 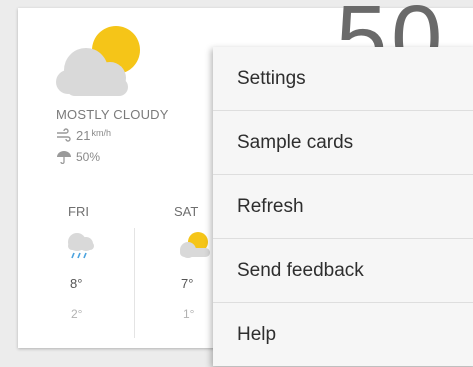 What do you see at coordinates (186, 211) in the screenshot?
I see `forecast-day-label: SAT` at bounding box center [186, 211].